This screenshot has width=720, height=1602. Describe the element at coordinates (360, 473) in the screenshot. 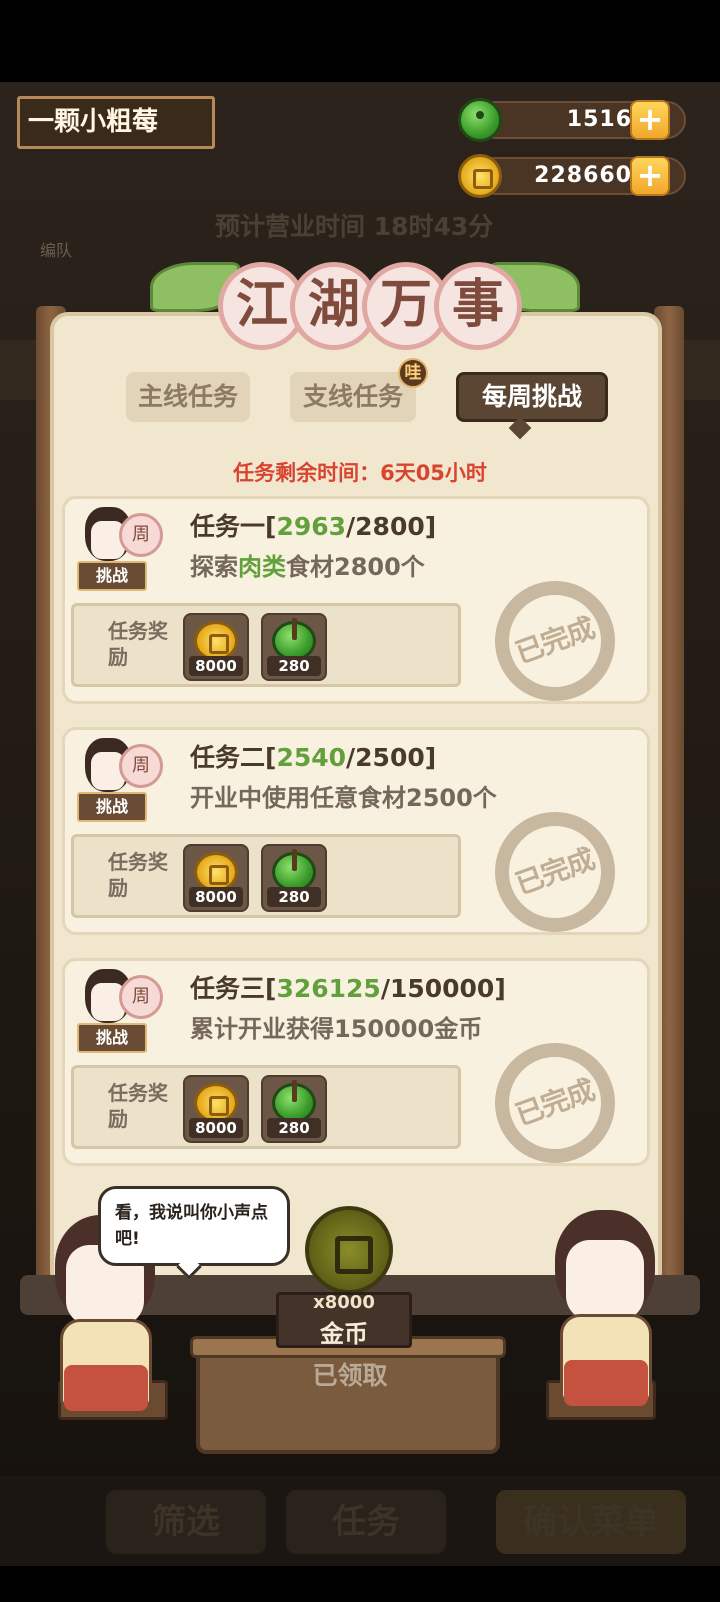

I see `mission-timer: 任务剩余时间：6天05小时` at that location.